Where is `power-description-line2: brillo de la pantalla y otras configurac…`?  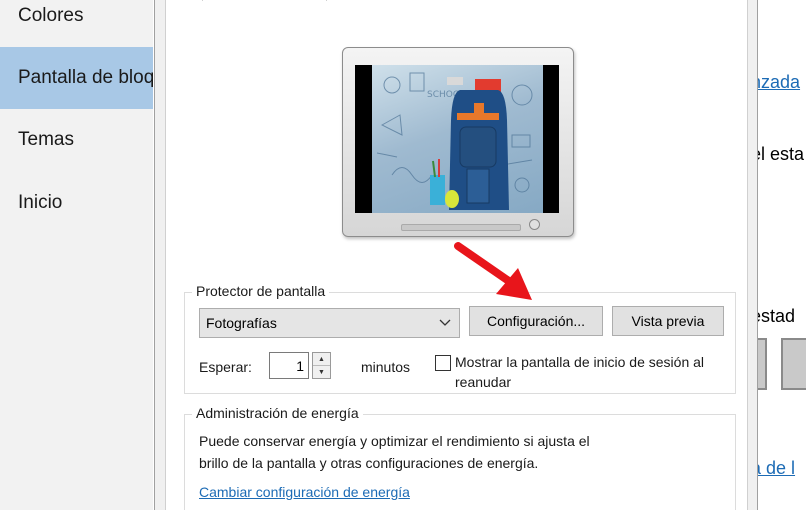 power-description-line2: brillo de la pantalla y otras configurac… is located at coordinates (369, 463).